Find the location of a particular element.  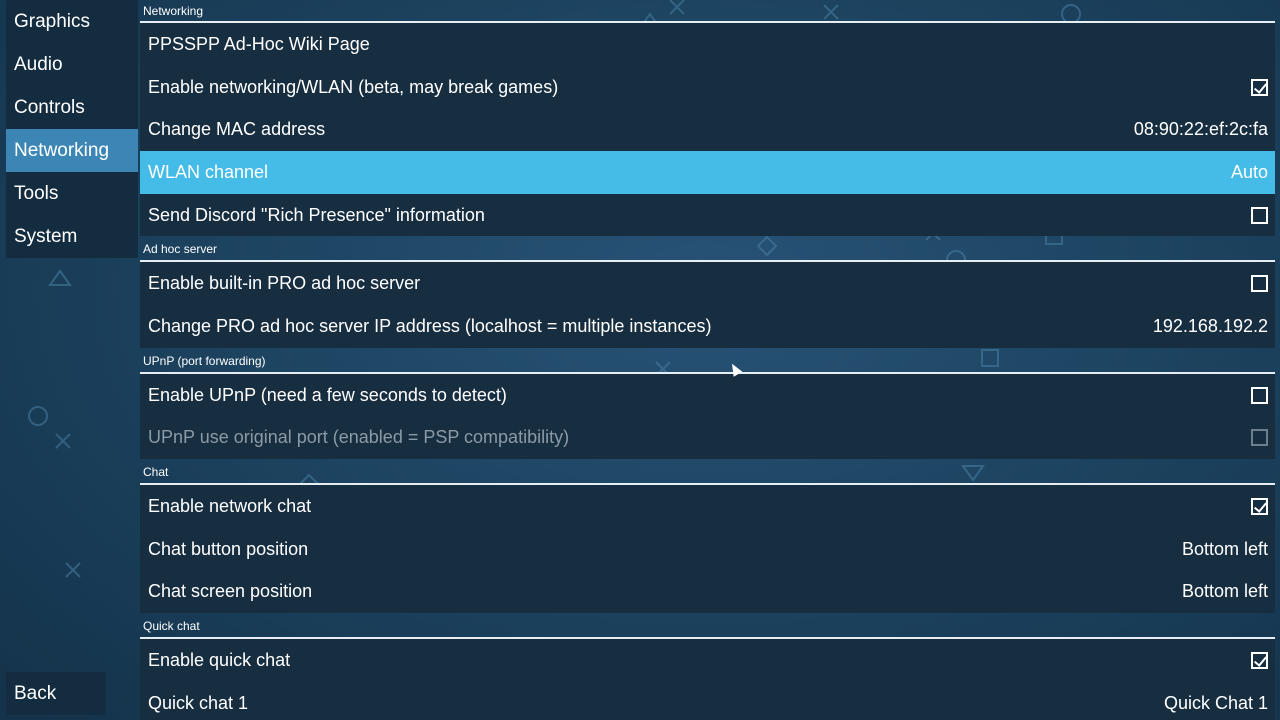

enable-chat-checkbox is located at coordinates (1259, 507).